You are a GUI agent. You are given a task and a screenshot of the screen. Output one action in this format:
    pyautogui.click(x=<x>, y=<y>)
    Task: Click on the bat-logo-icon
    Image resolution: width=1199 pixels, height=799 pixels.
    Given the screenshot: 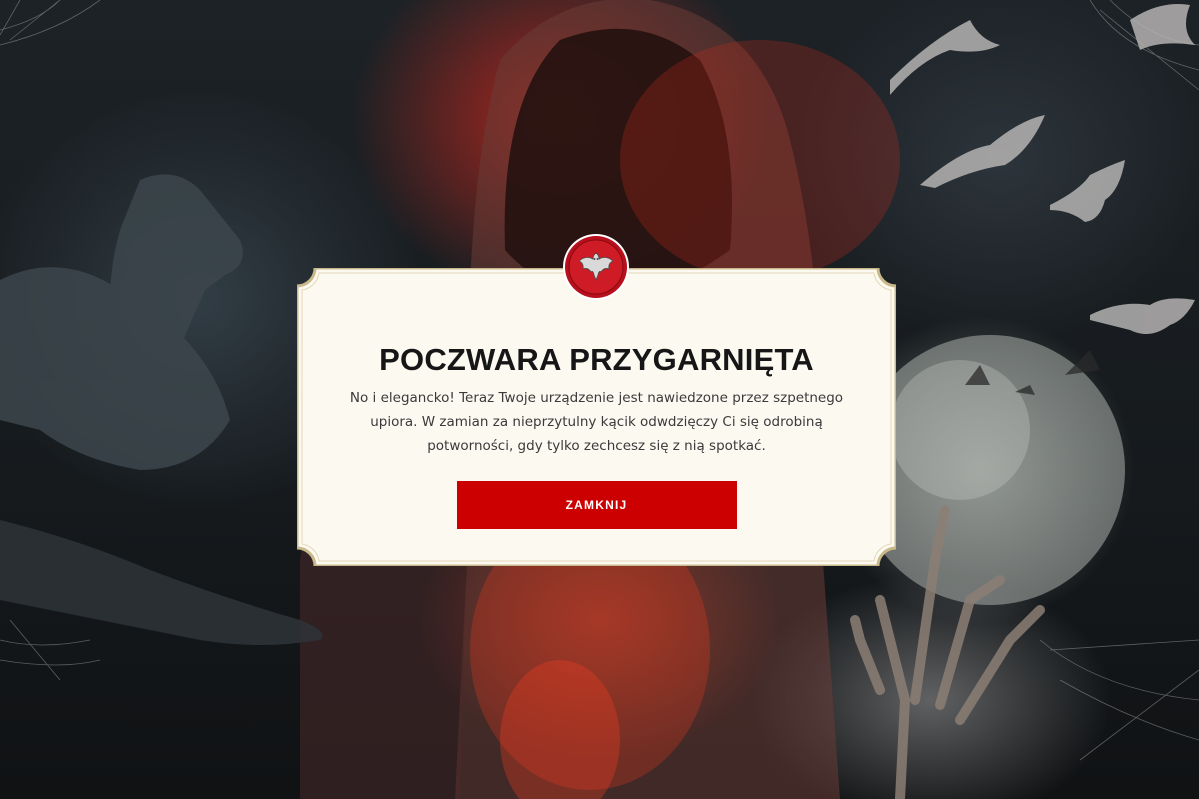 What is the action you would take?
    pyautogui.click(x=596, y=267)
    